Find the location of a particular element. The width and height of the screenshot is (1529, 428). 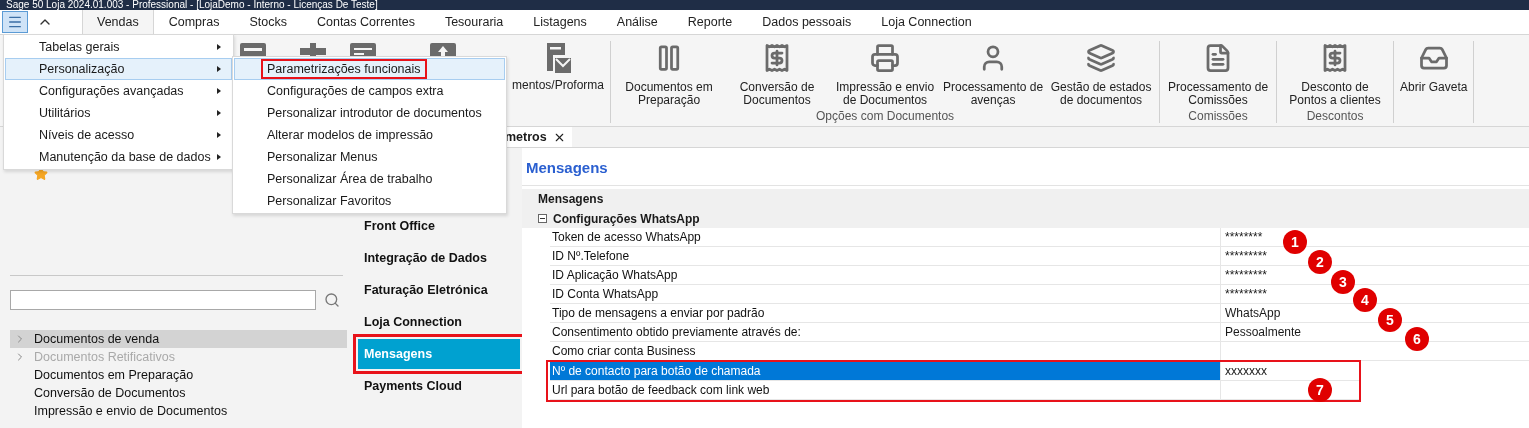

property-value: WhatsApp is located at coordinates (1253, 313).